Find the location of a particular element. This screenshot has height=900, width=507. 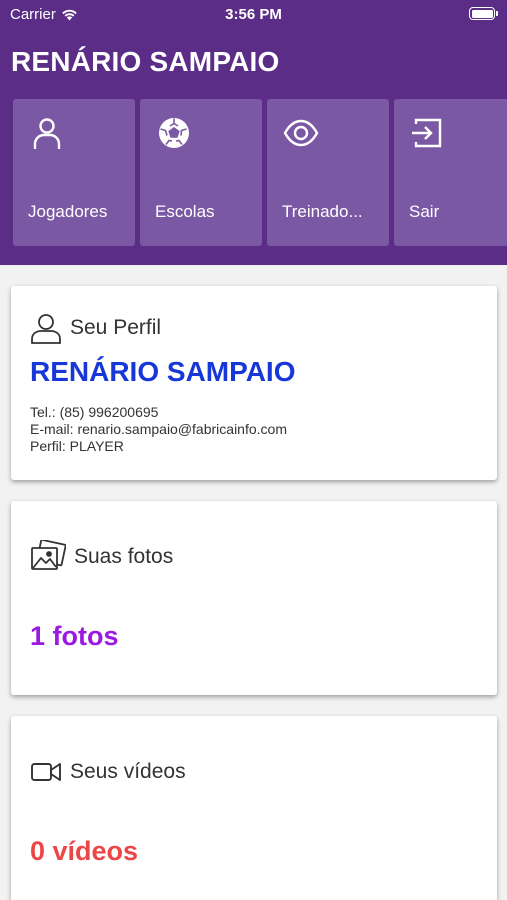

photos-card-header: Suas fotos is located at coordinates (101, 557).